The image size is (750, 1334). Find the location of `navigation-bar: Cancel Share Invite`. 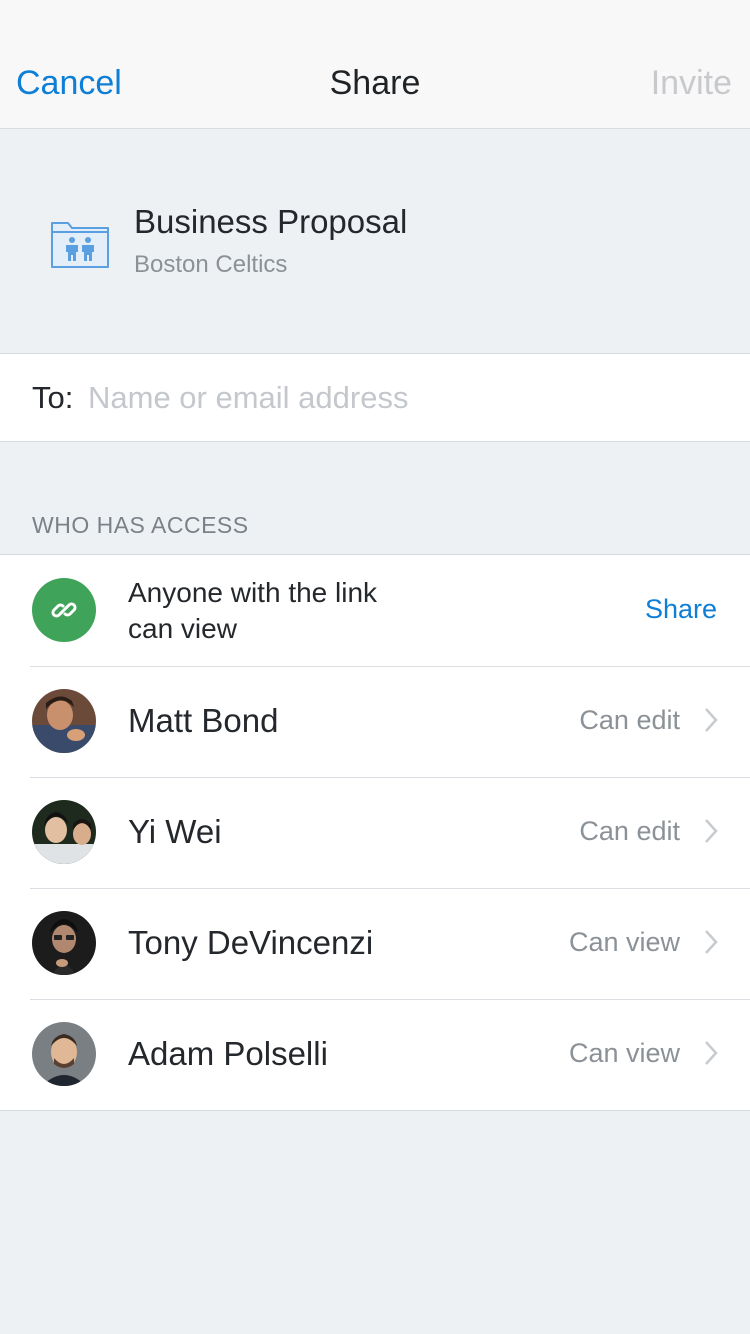

navigation-bar: Cancel Share Invite is located at coordinates (375, 64).